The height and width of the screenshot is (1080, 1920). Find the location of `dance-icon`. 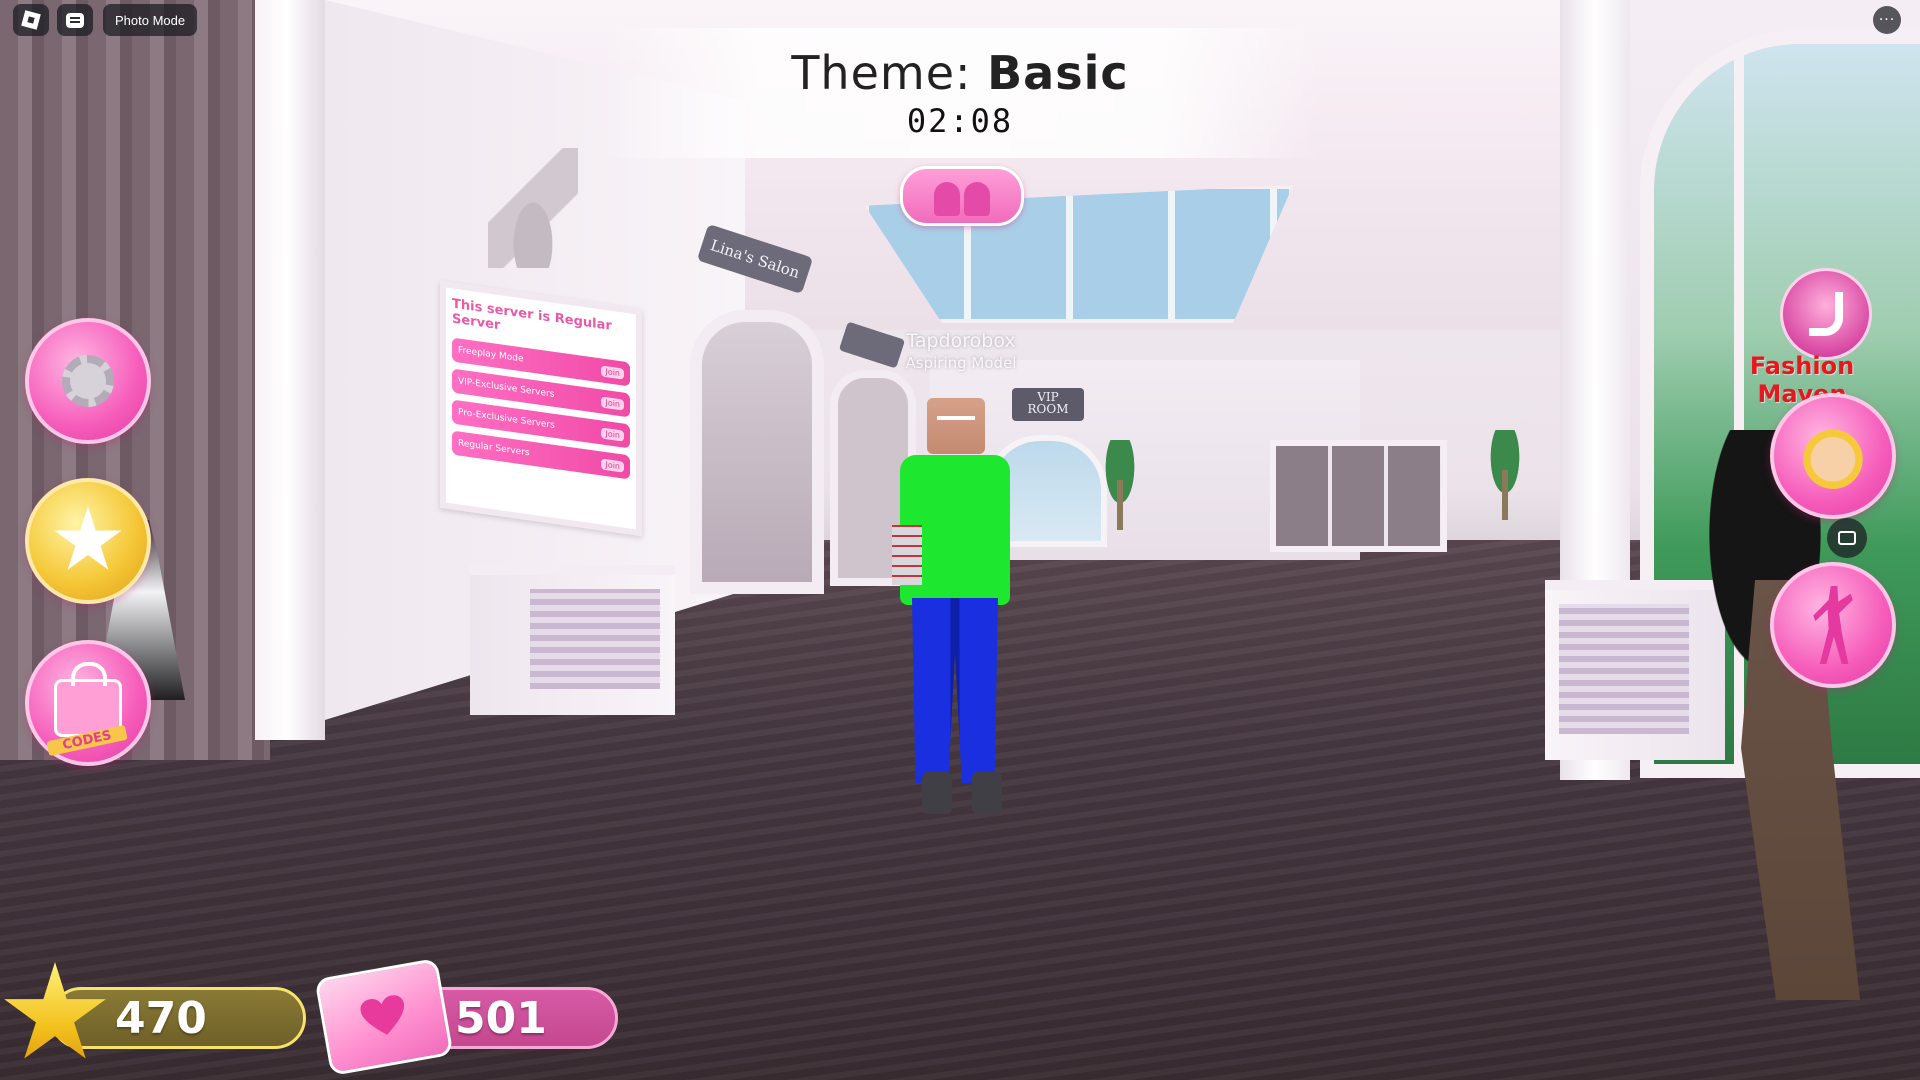

dance-icon is located at coordinates (1833, 625).